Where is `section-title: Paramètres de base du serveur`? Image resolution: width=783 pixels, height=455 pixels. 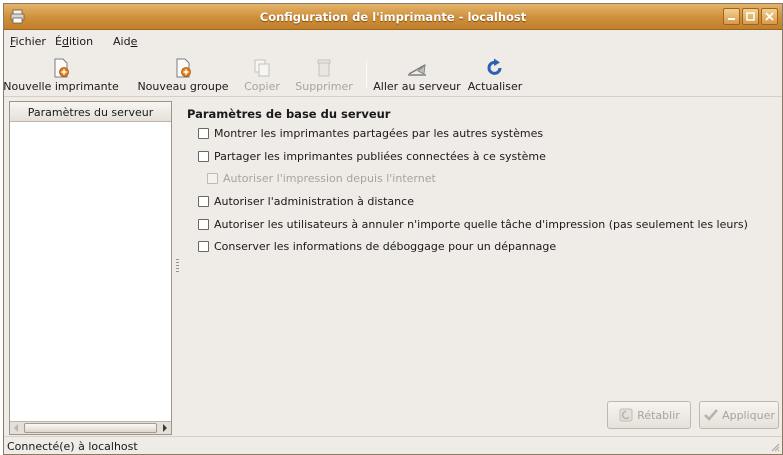
section-title: Paramètres de base du serveur is located at coordinates (289, 114).